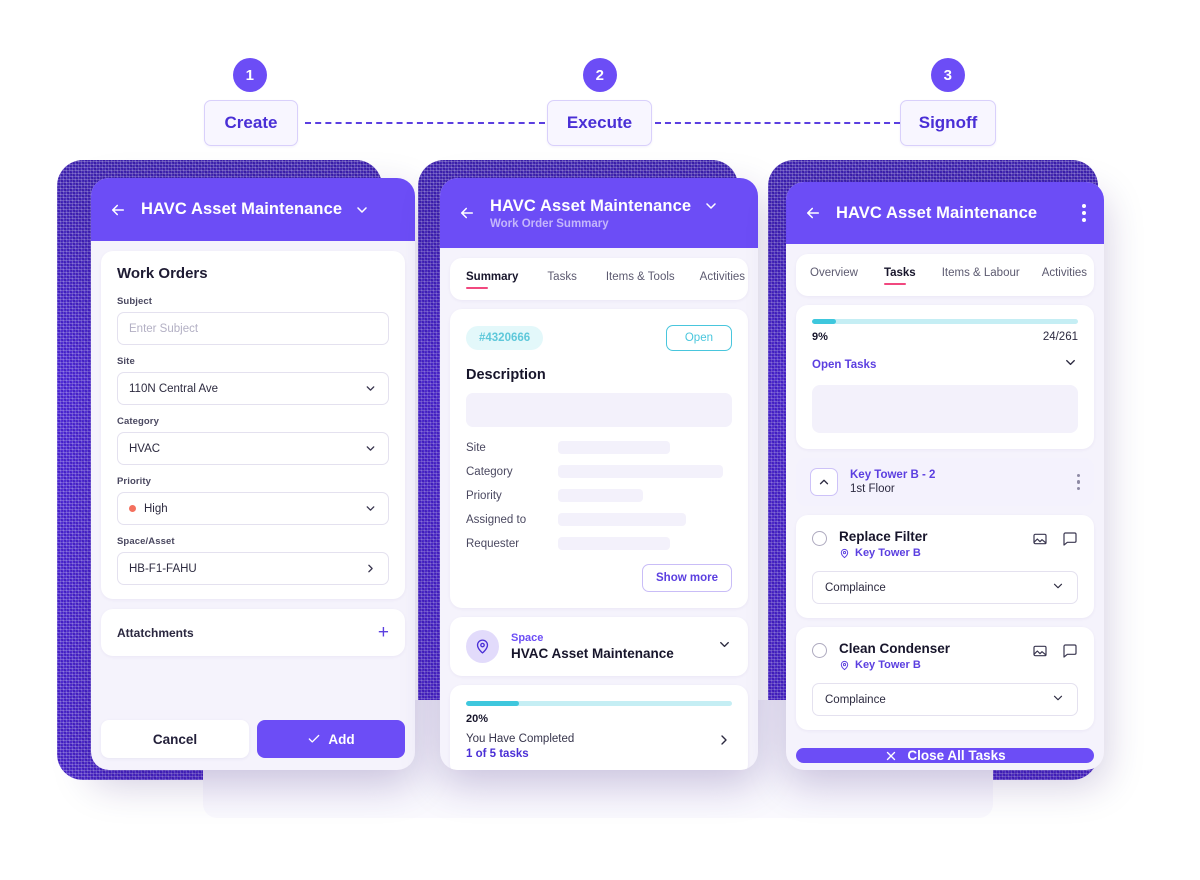 The image size is (1200, 880). Describe the element at coordinates (824, 482) in the screenshot. I see `chevron-up-icon` at that location.